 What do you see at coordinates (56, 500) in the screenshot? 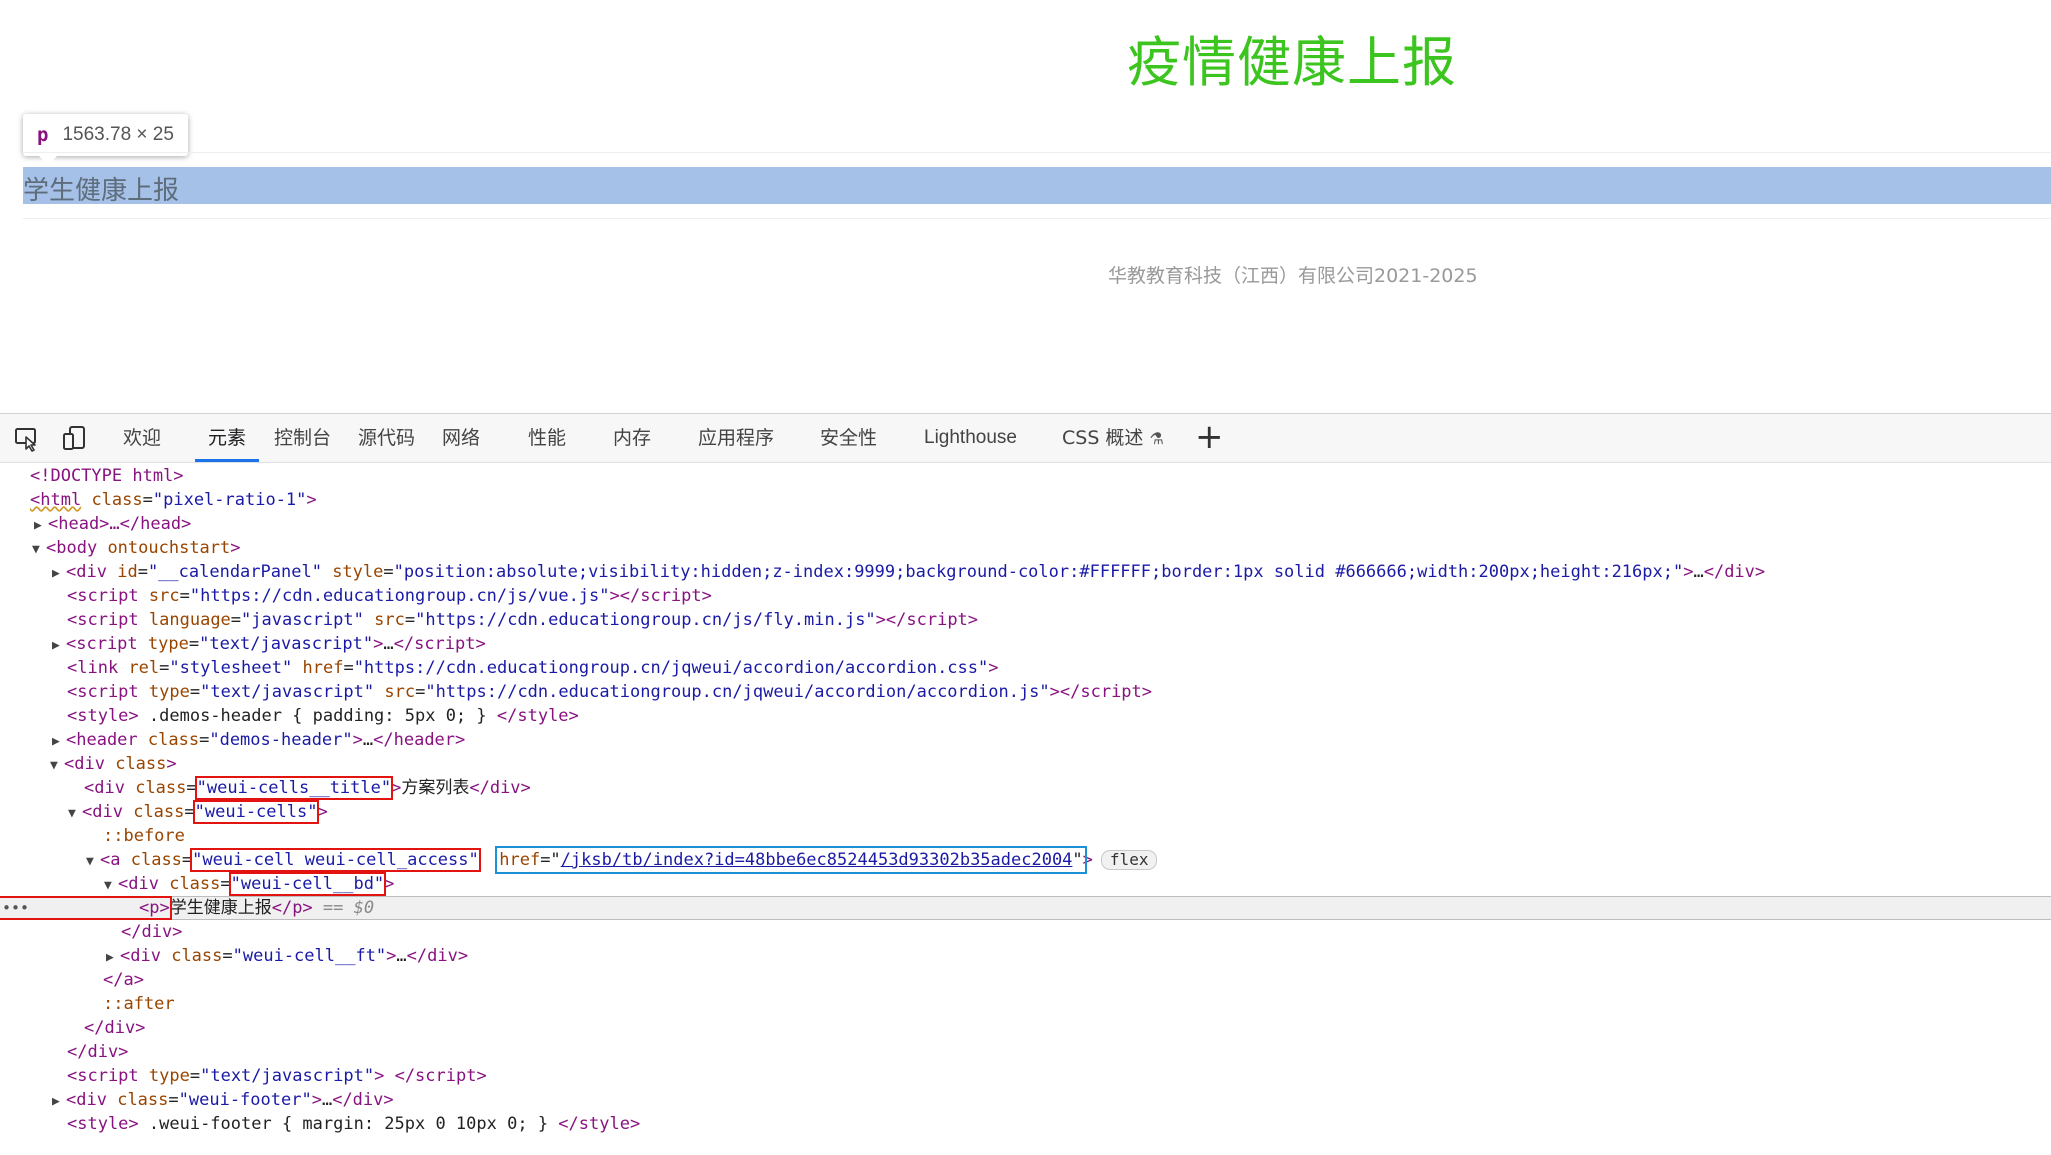
I see `html-open-tag: <html` at bounding box center [56, 500].